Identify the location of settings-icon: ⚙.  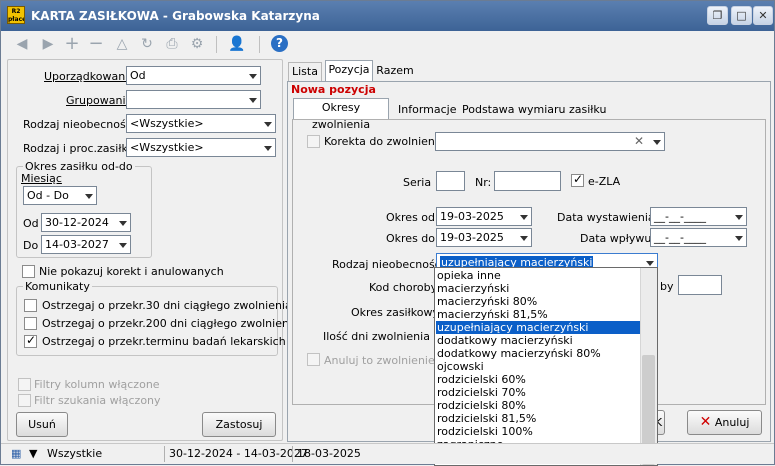
(197, 44).